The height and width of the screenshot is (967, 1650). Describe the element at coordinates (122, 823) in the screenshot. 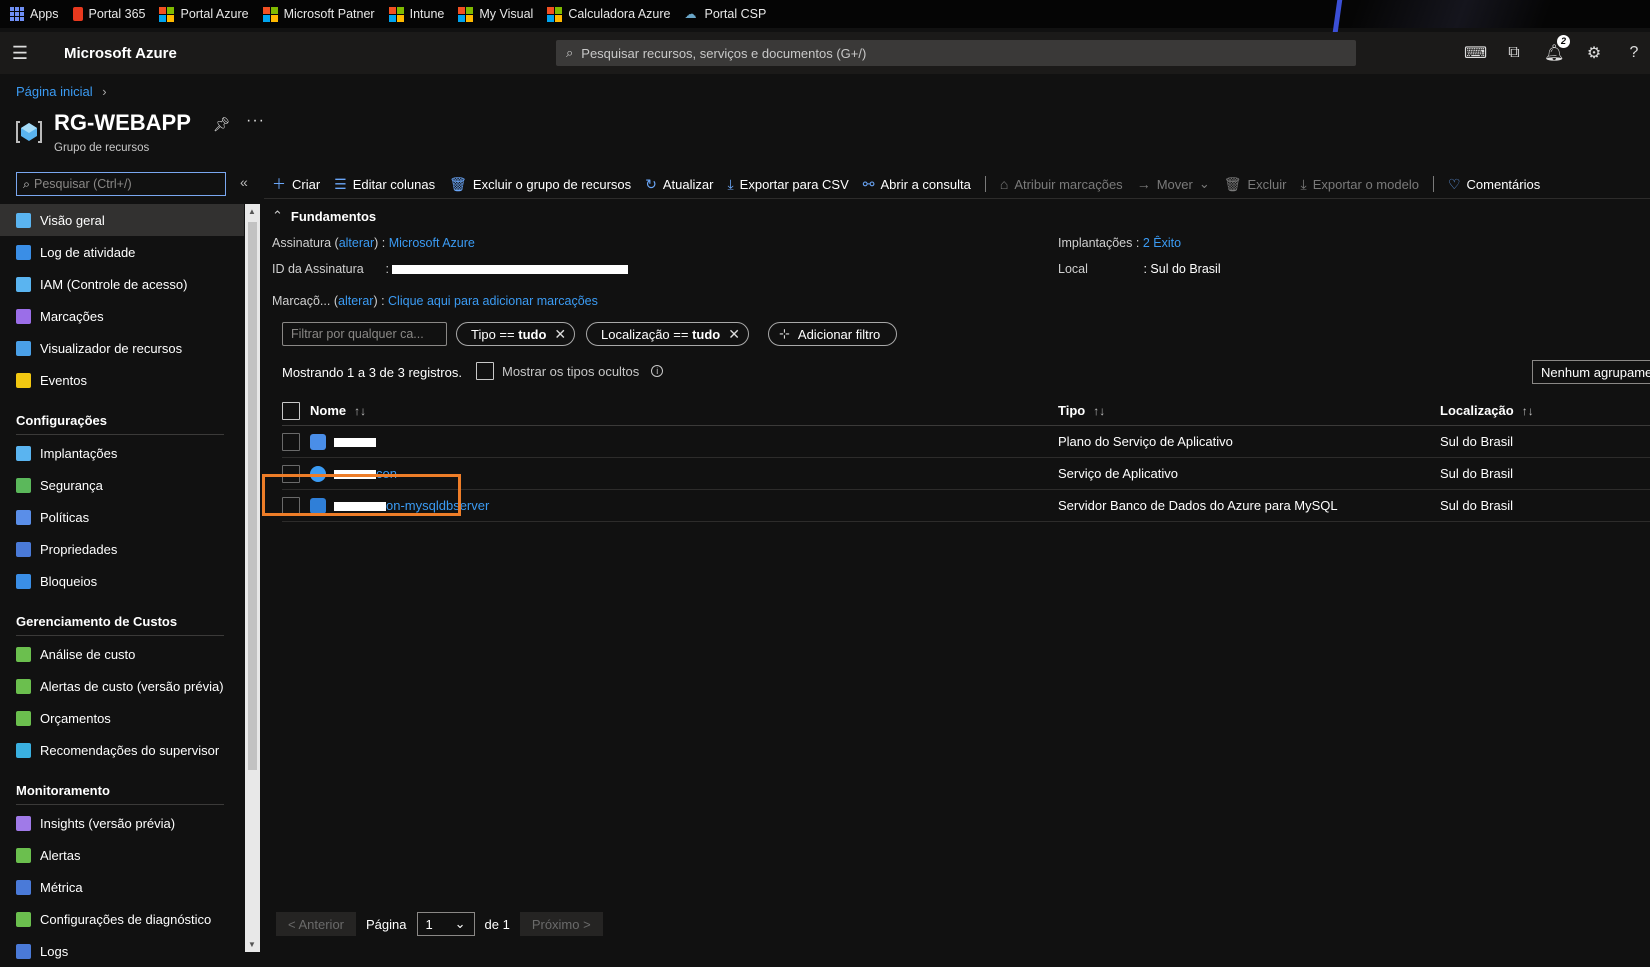

I see `sidebar-item-insights: Insights (versão prévia)` at that location.